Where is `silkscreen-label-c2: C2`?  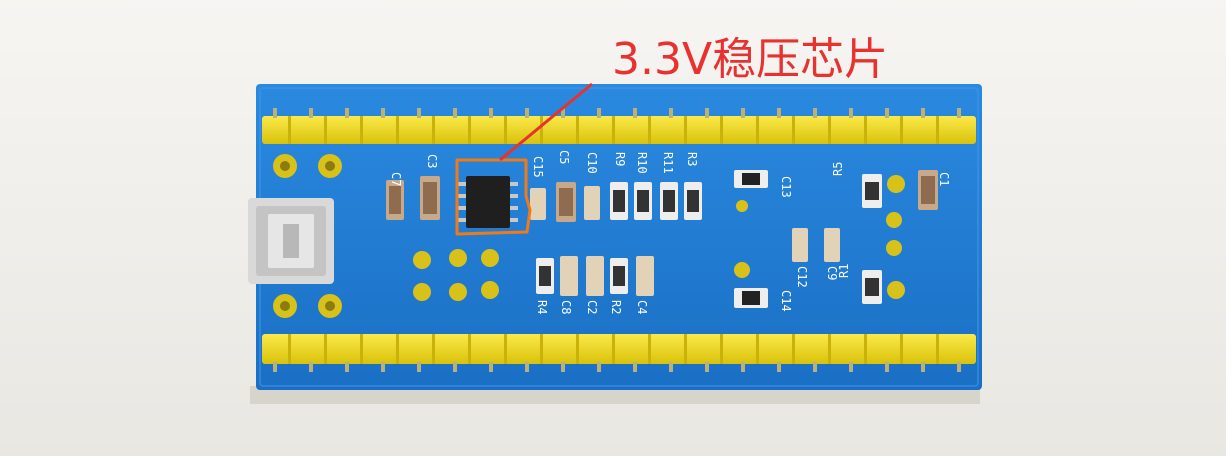 silkscreen-label-c2: C2 is located at coordinates (592, 307).